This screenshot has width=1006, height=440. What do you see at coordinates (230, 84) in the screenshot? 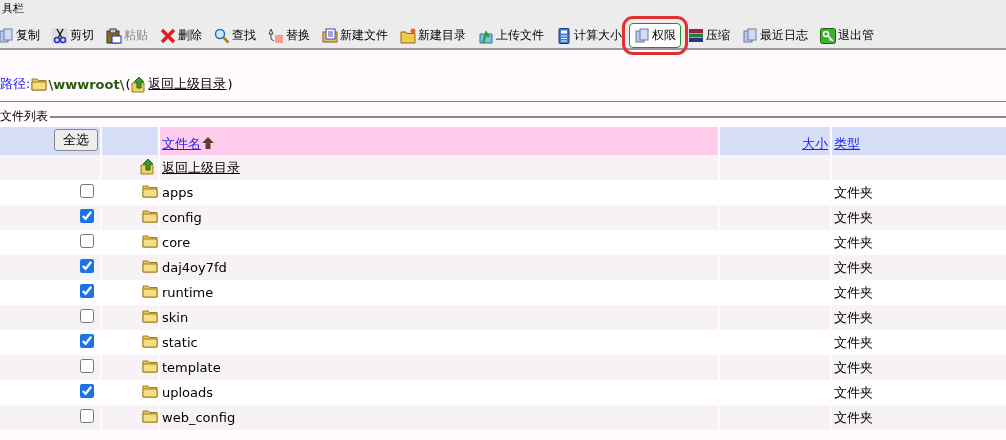
I see `paren-text: )` at bounding box center [230, 84].